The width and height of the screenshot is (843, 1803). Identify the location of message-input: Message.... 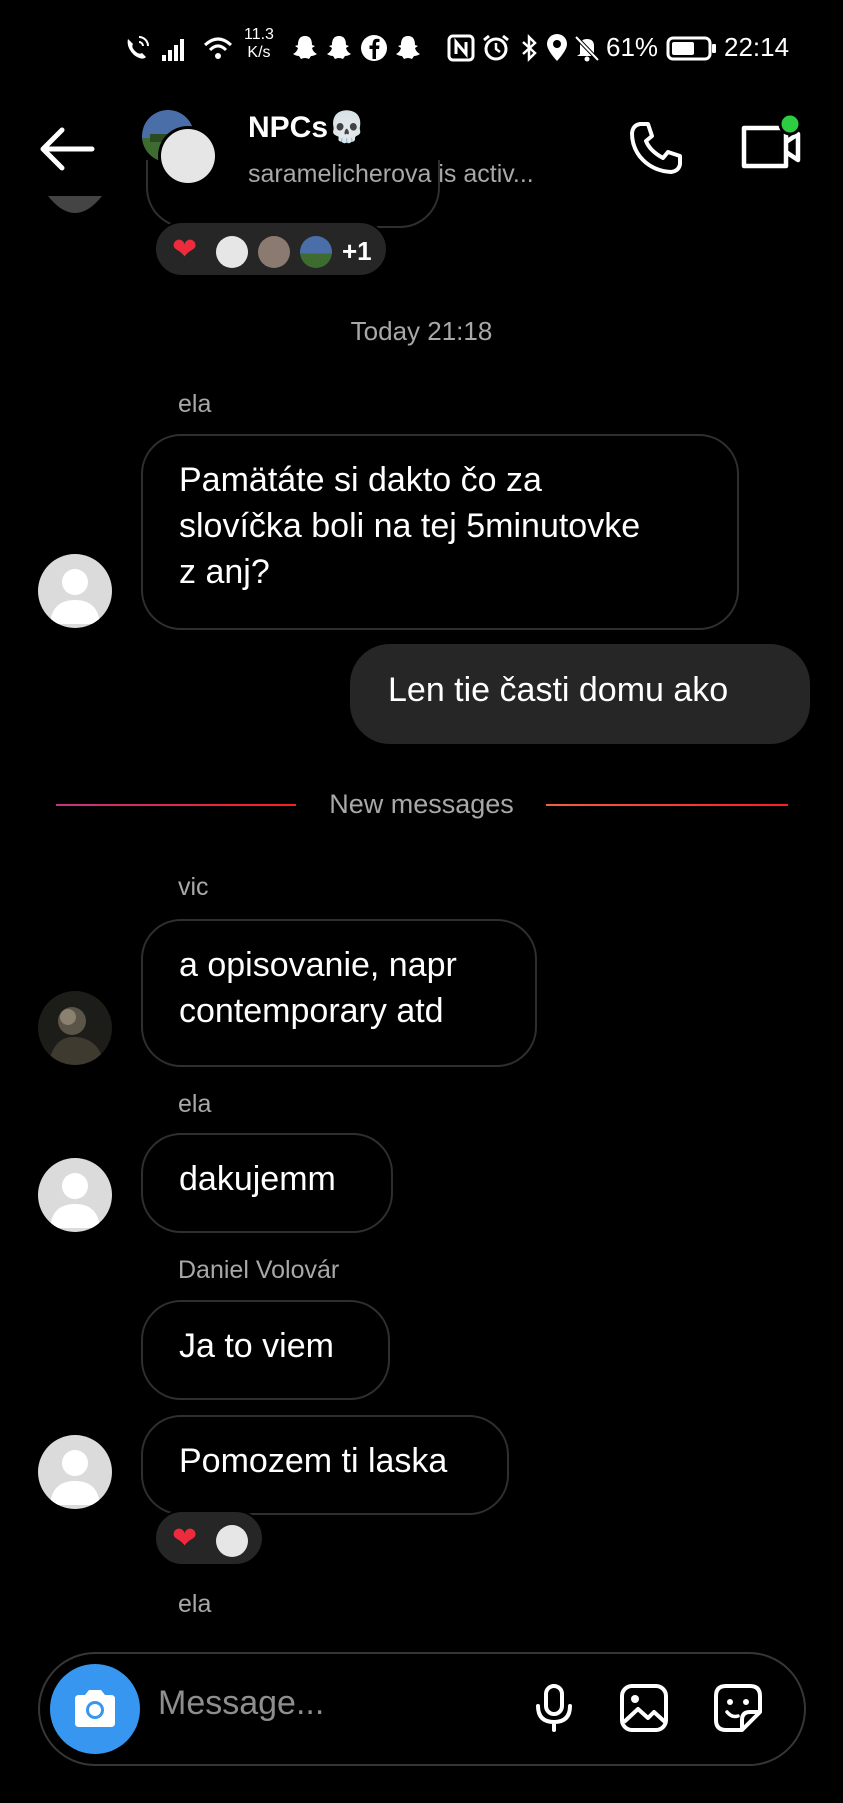
(241, 1703).